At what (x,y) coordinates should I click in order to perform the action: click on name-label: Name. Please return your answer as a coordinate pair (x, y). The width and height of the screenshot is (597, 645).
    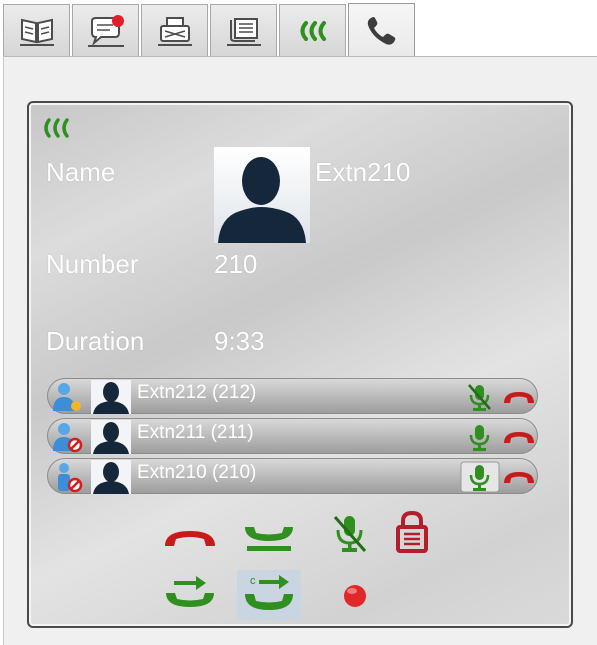
    Looking at the image, I should click on (81, 172).